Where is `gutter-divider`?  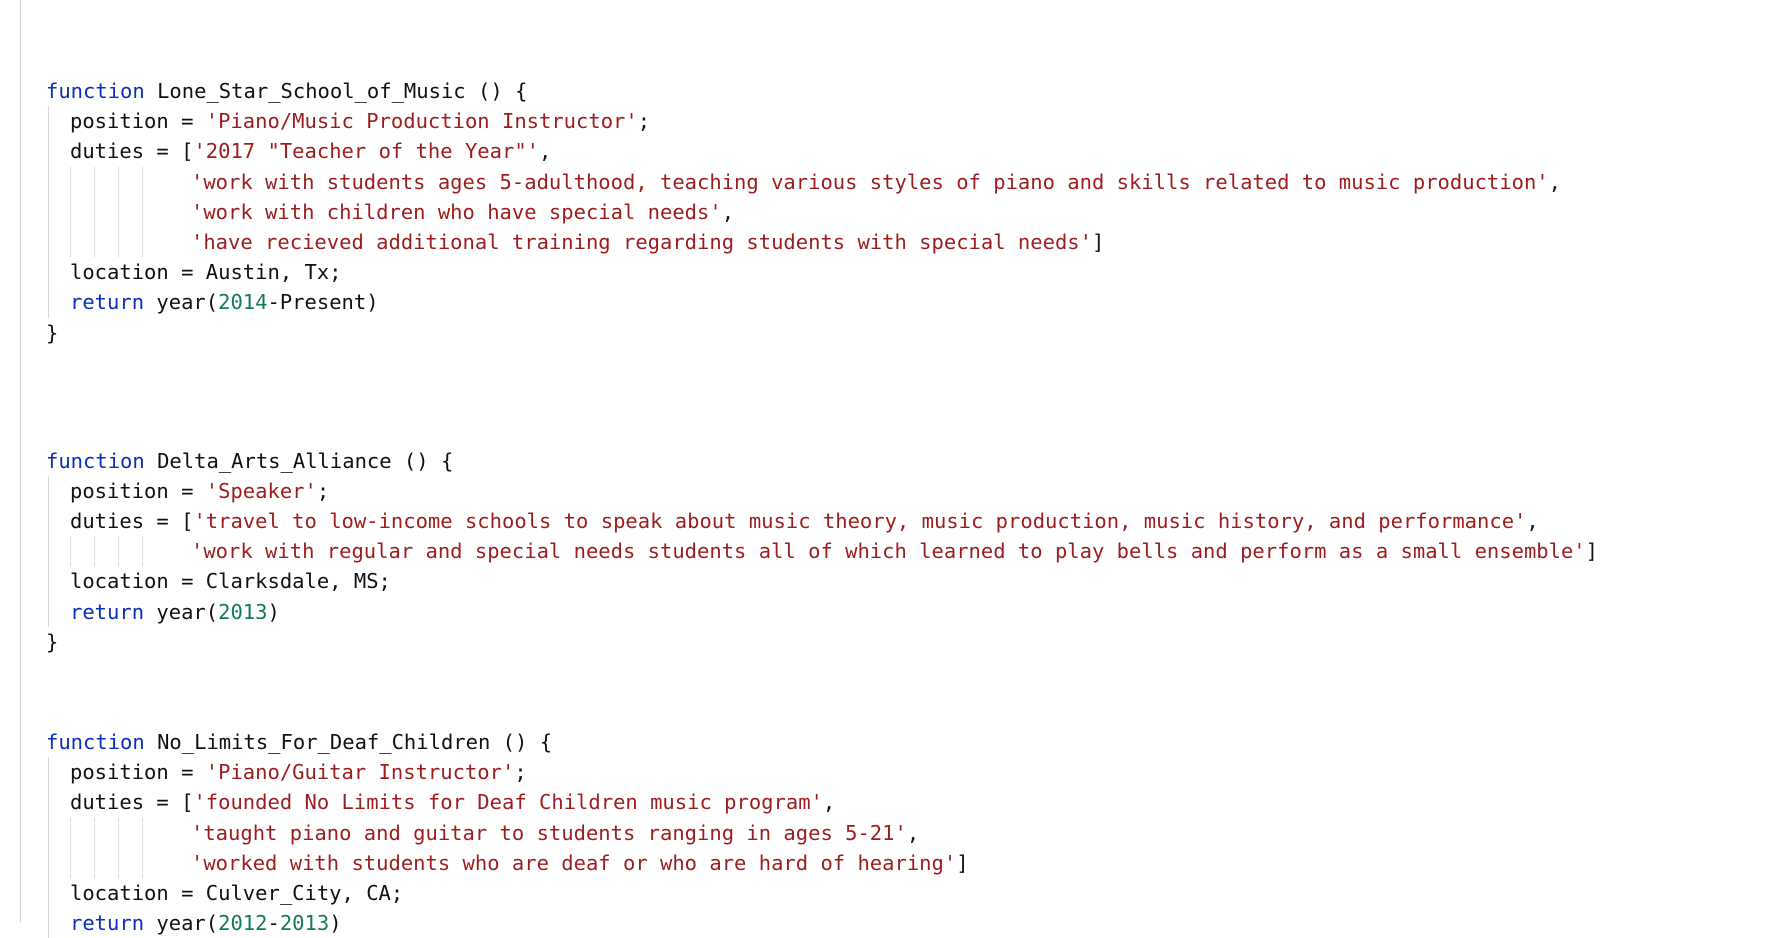 gutter-divider is located at coordinates (20, 461).